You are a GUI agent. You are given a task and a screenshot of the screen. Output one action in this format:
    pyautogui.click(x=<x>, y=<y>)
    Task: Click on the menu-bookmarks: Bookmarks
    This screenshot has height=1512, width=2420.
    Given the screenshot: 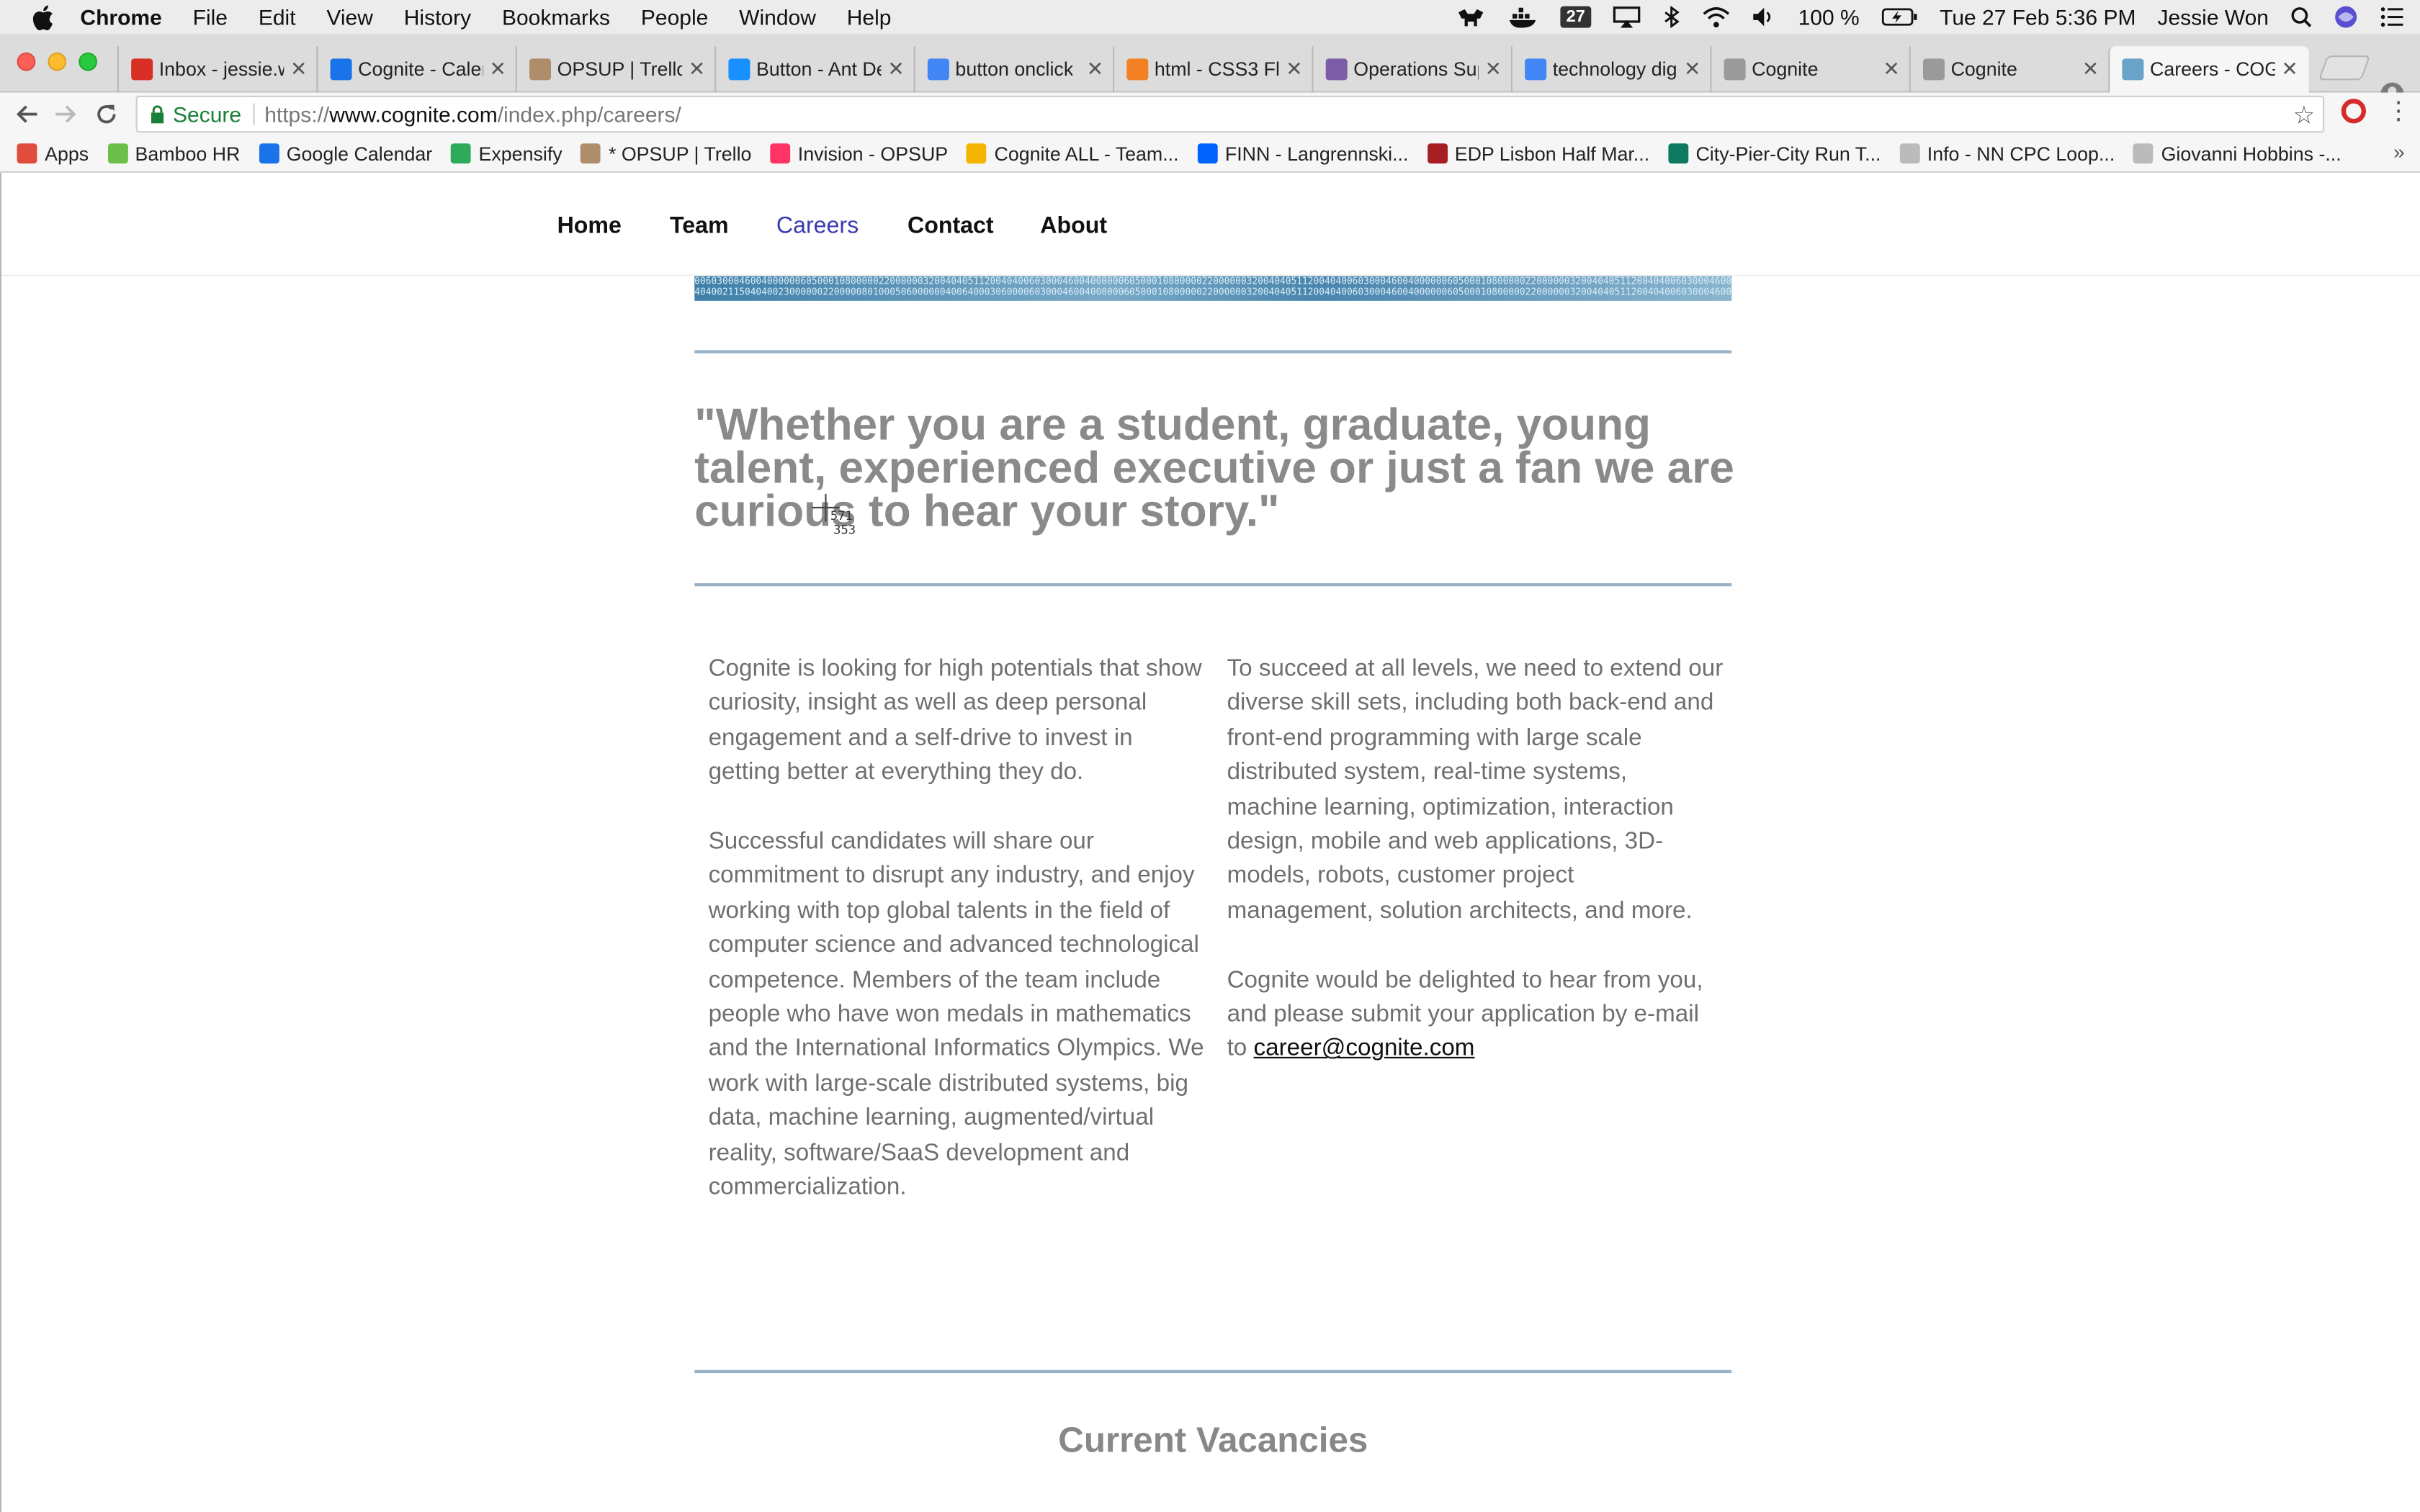 What is the action you would take?
    pyautogui.click(x=556, y=16)
    